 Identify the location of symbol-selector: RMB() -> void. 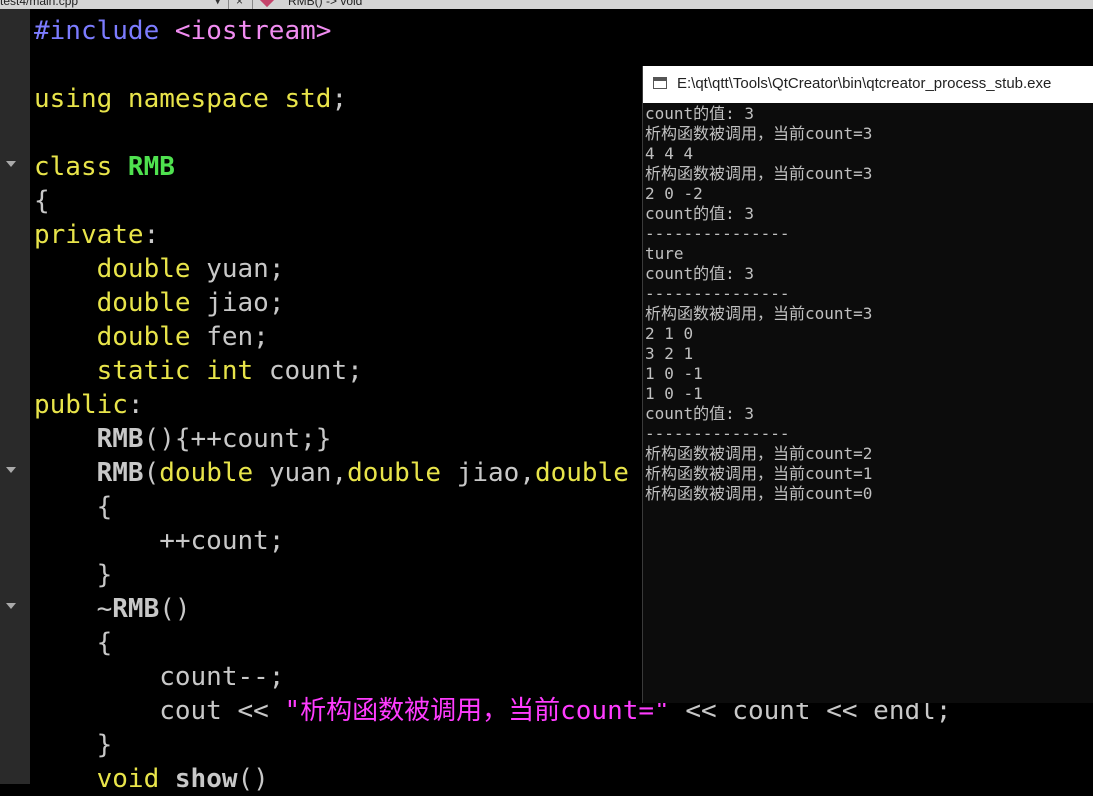
(325, 4).